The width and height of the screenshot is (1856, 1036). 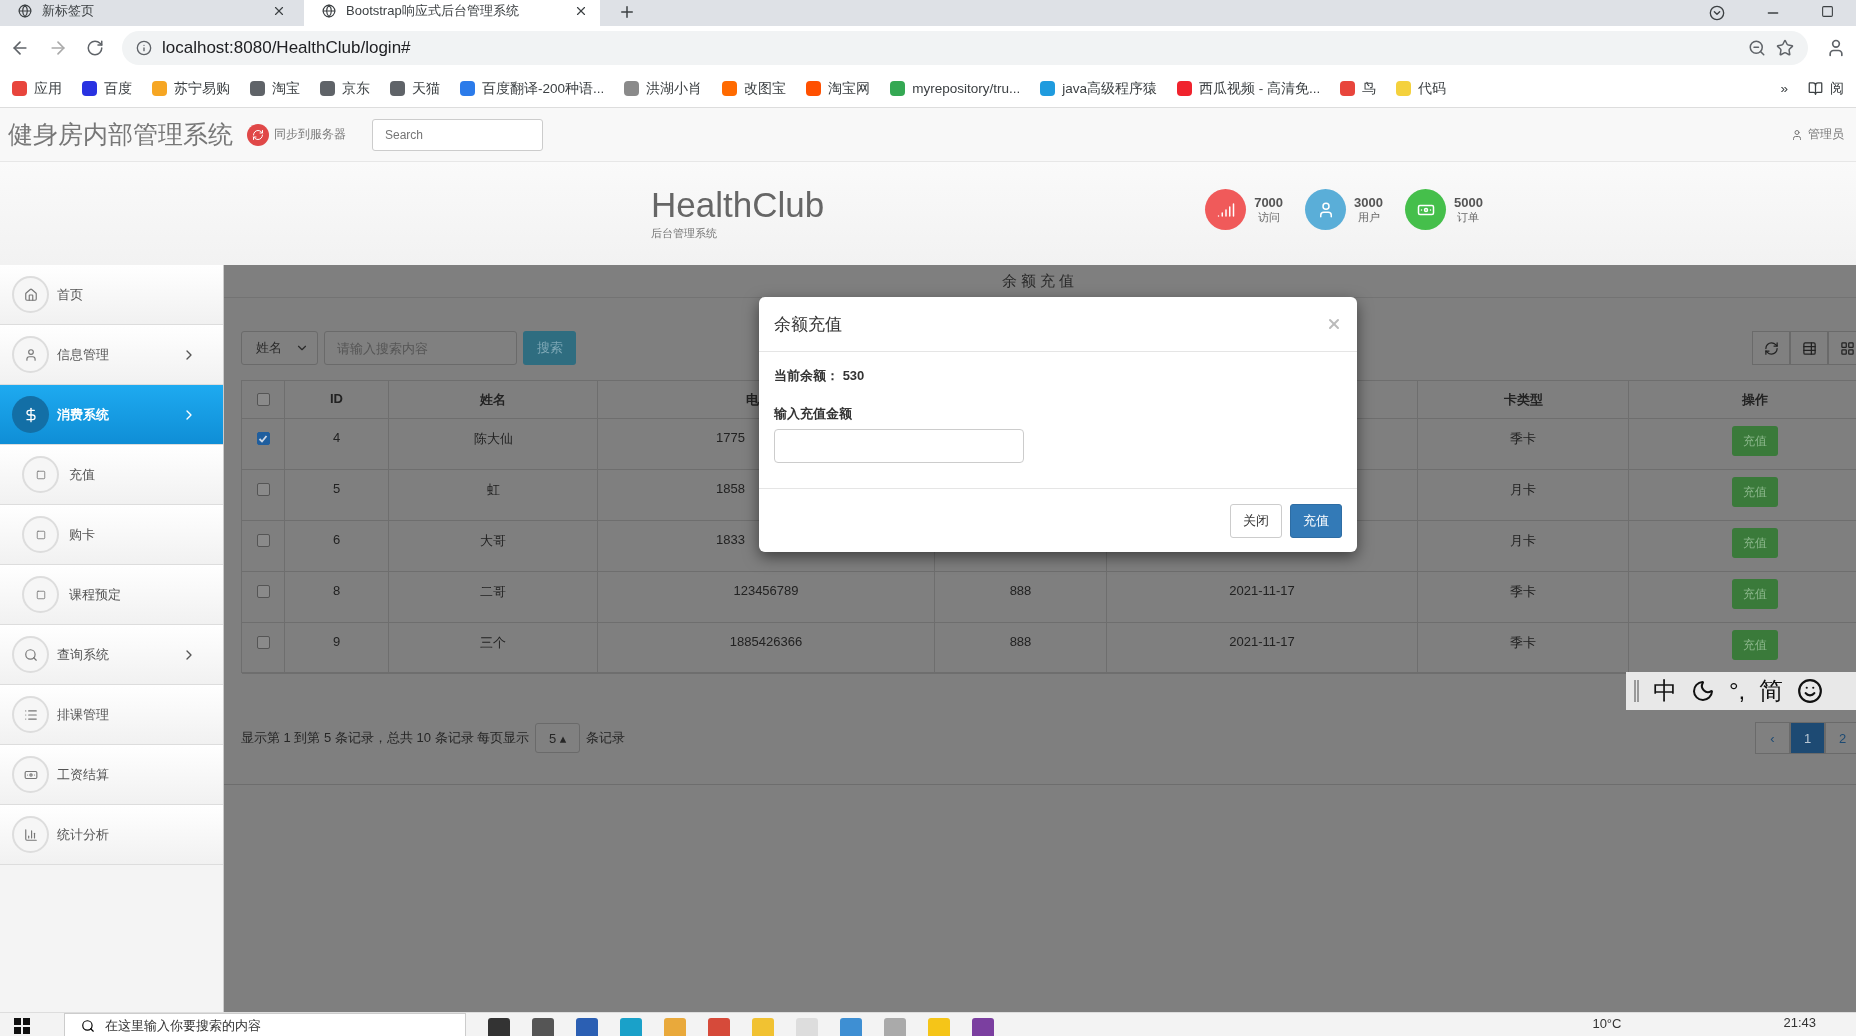 What do you see at coordinates (808, 324) in the screenshot?
I see `dialog-title: 余额充值` at bounding box center [808, 324].